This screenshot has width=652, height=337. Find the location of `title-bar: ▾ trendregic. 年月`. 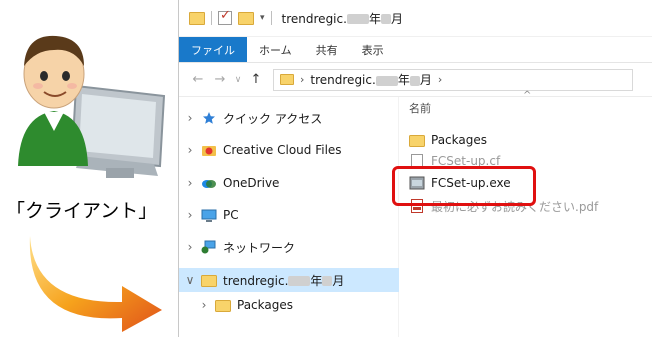

title-bar: ▾ trendregic. 年月 is located at coordinates (415, 18).